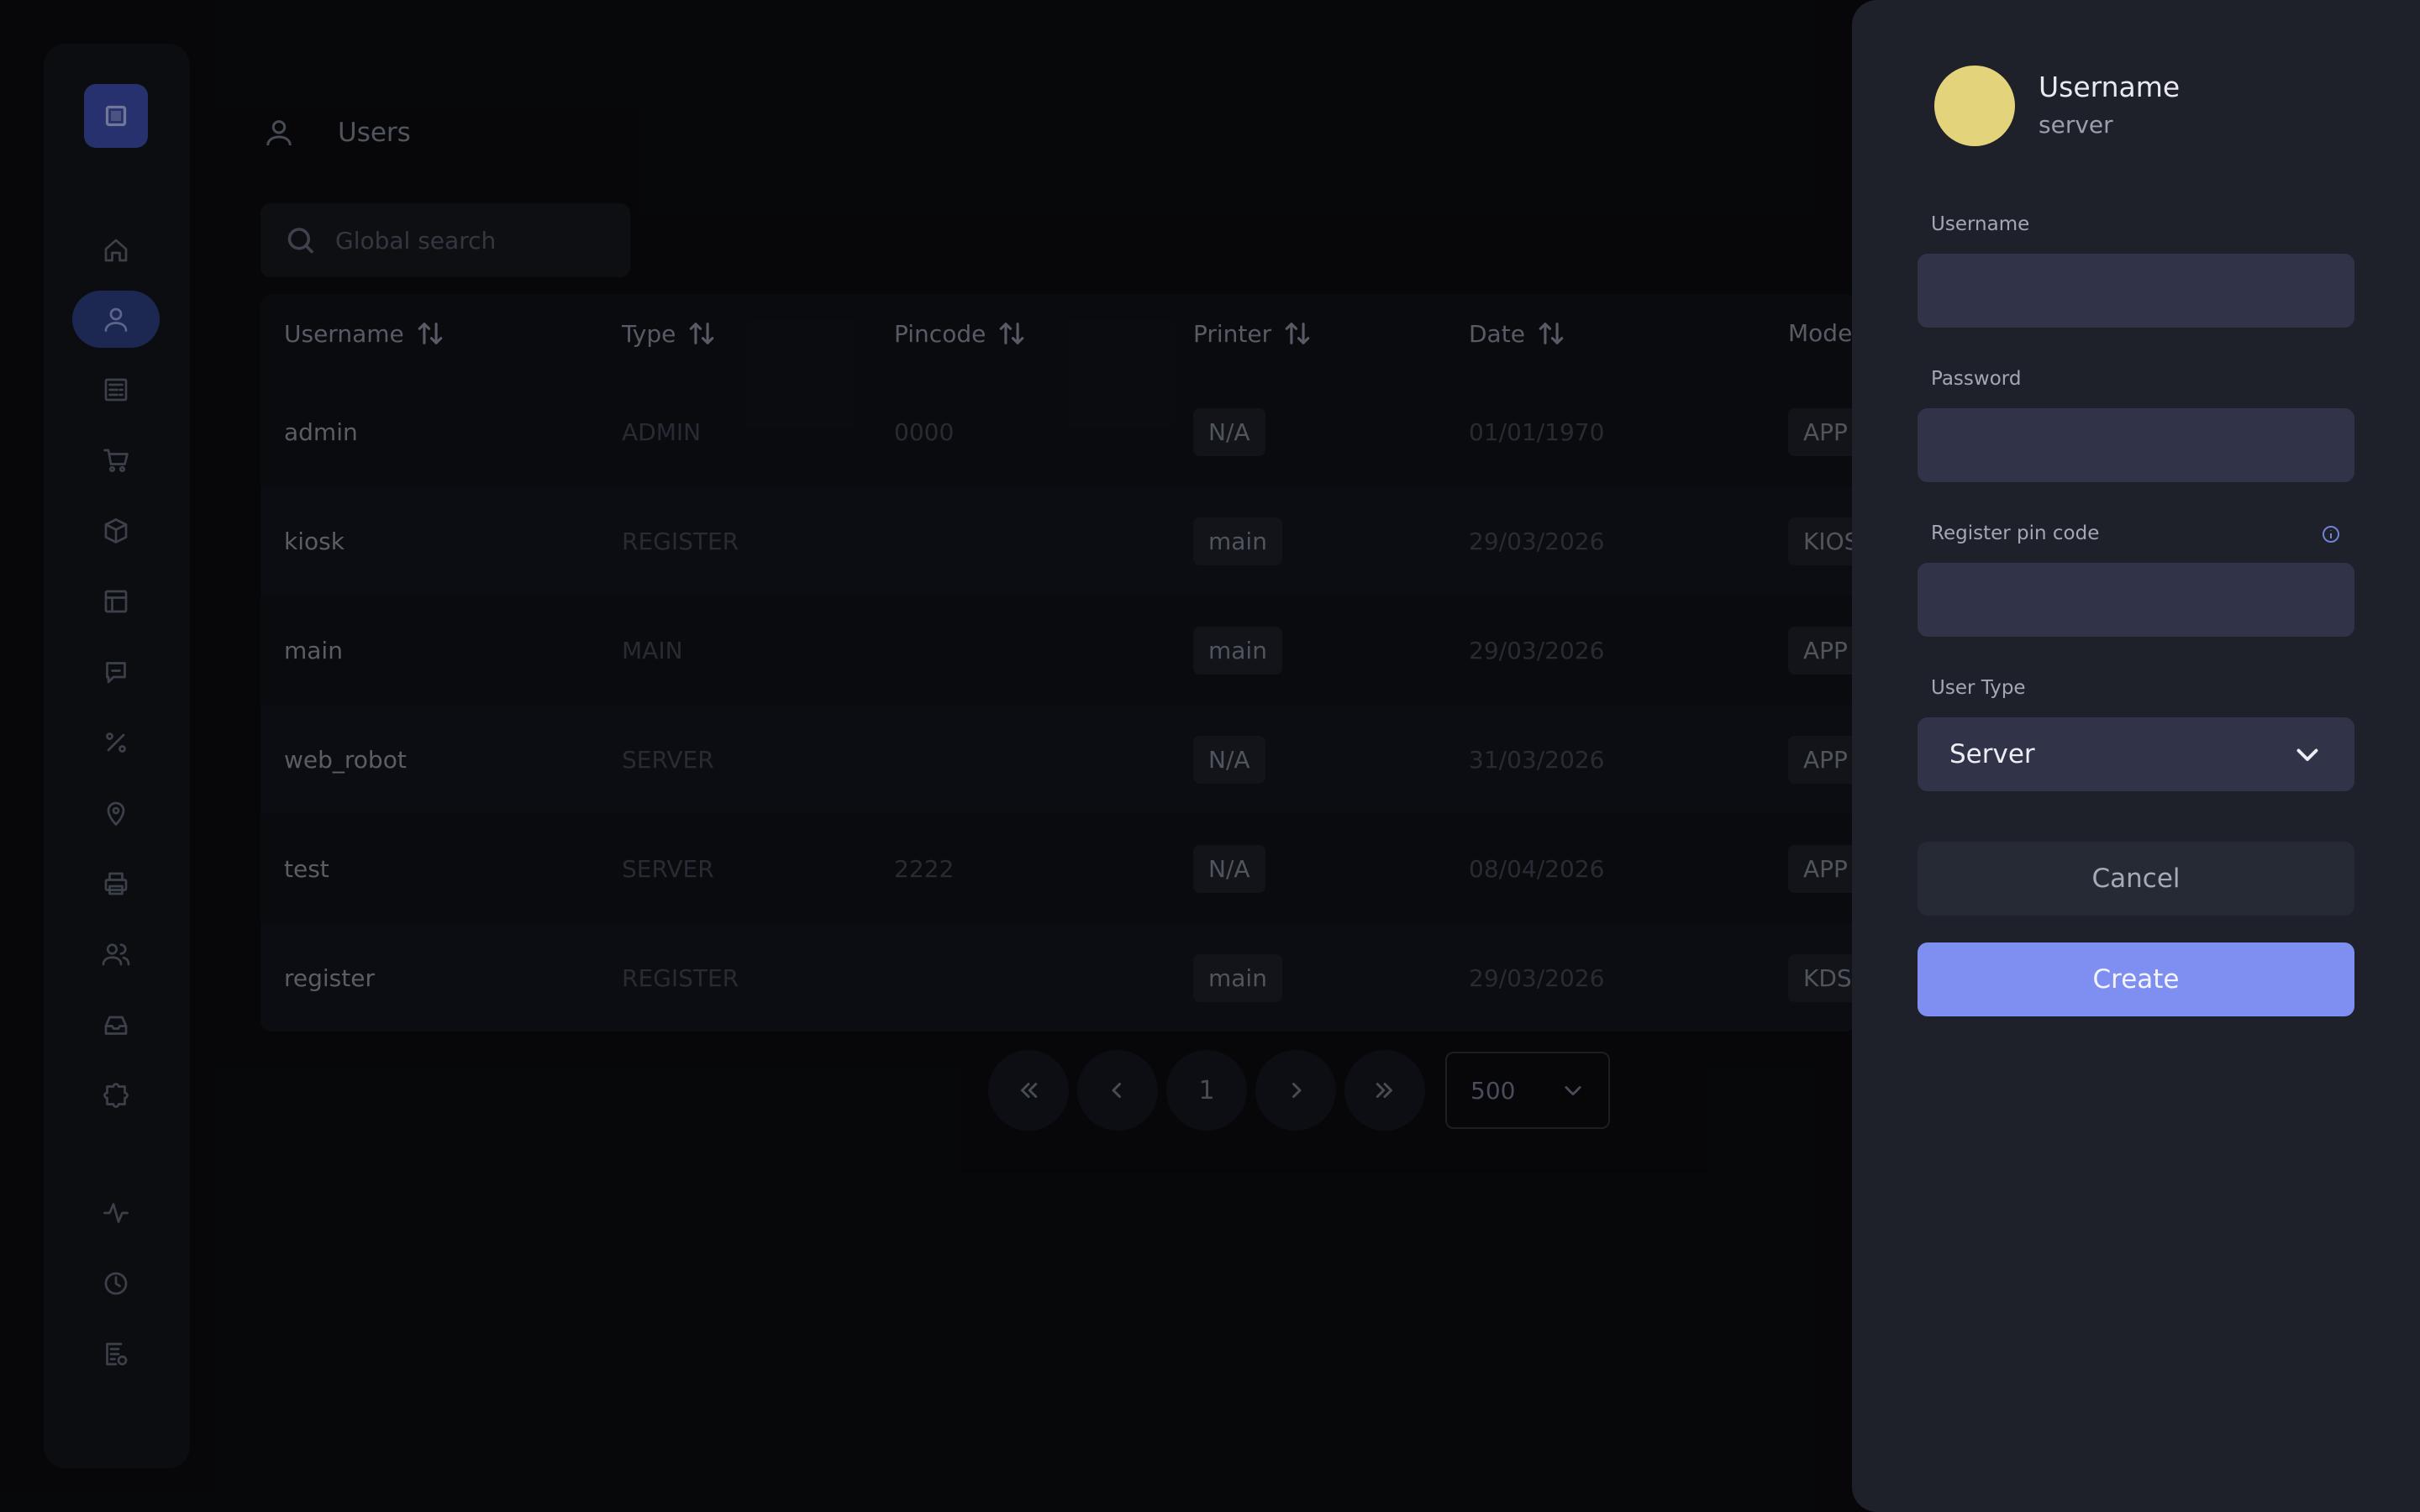 The height and width of the screenshot is (1512, 2420). I want to click on user-type-value: Server, so click(1992, 754).